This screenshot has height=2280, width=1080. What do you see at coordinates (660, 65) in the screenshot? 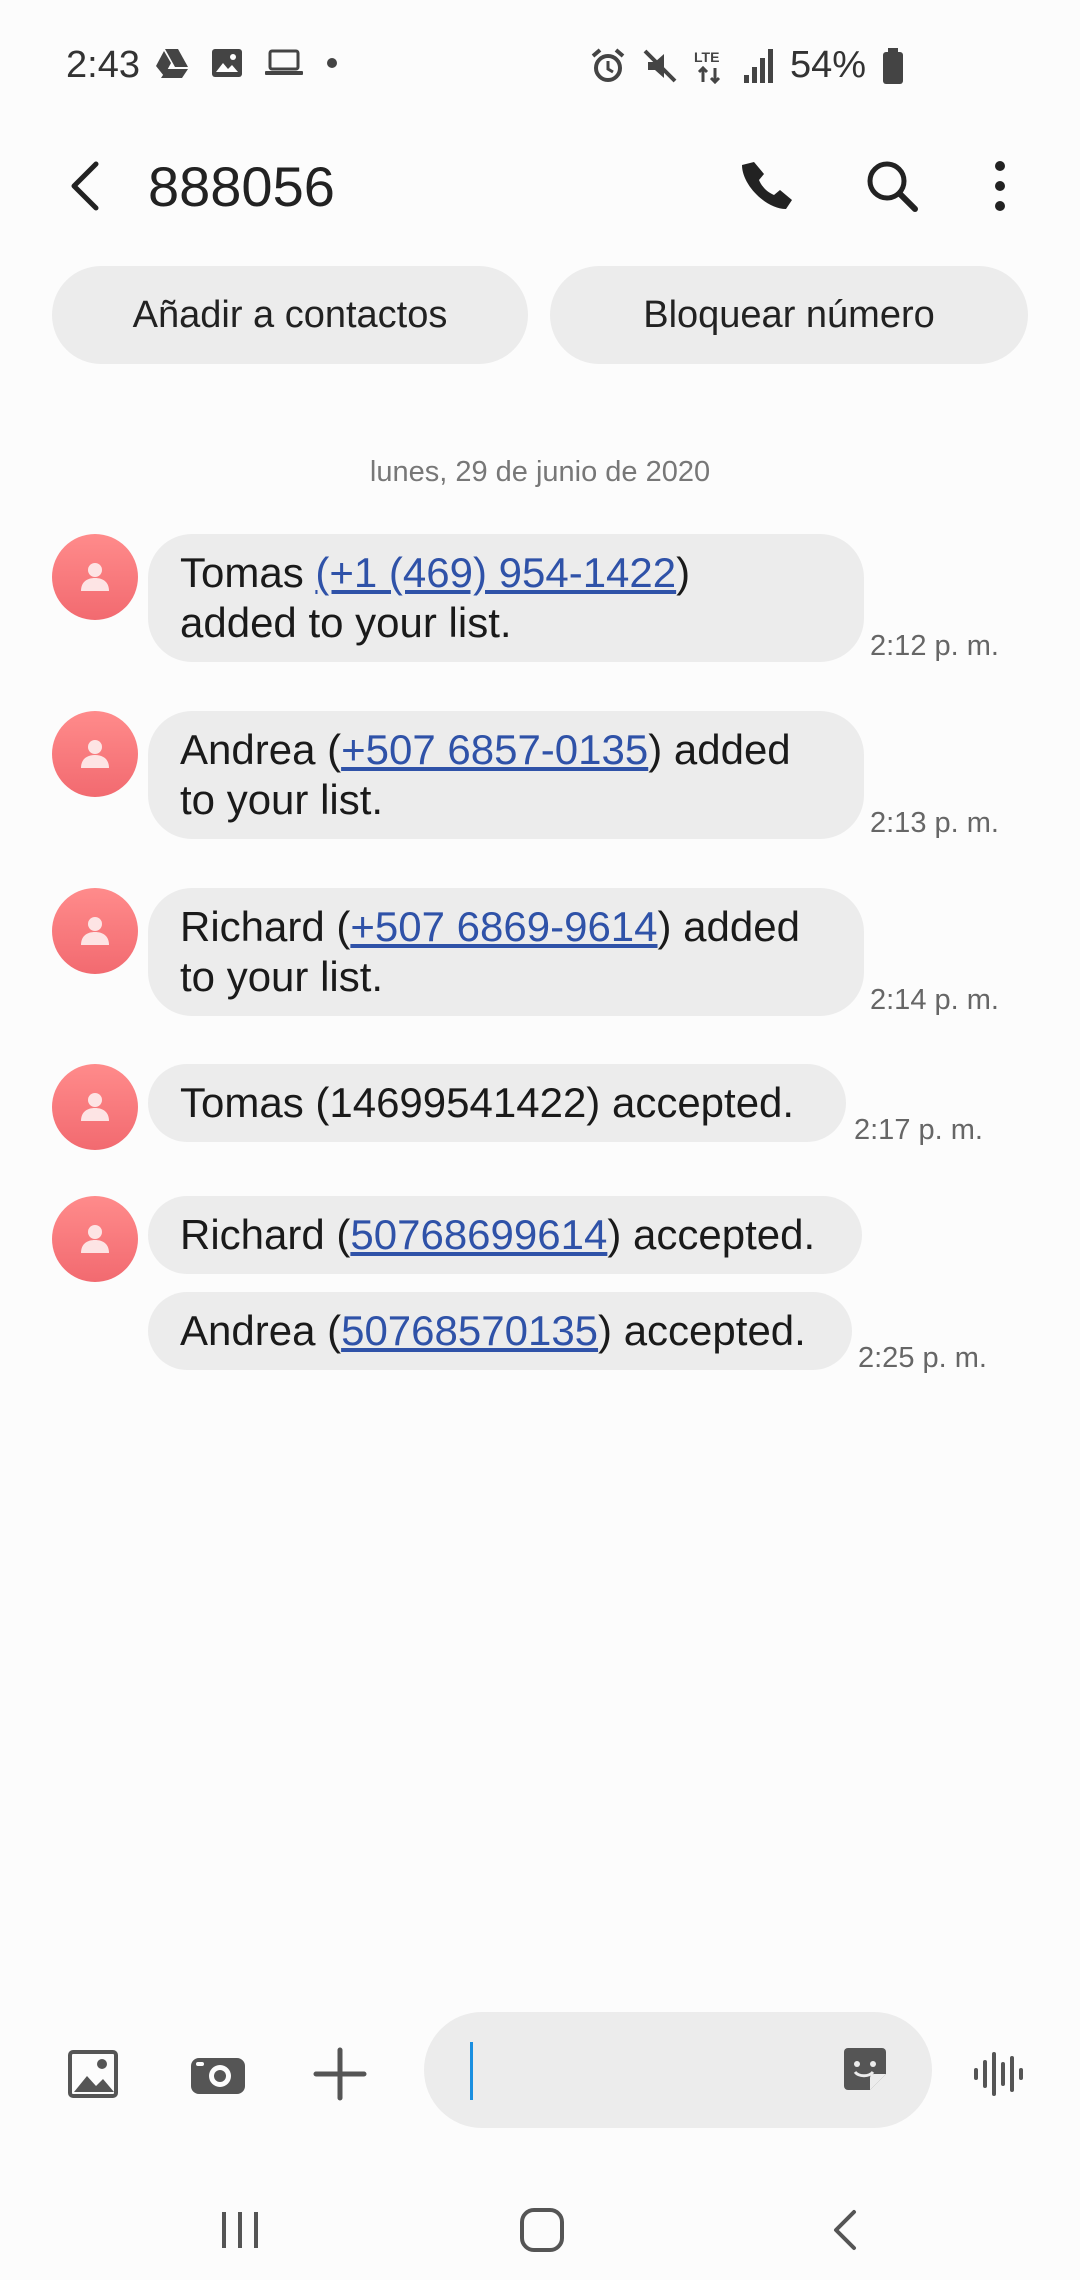
I see `mute-icon` at bounding box center [660, 65].